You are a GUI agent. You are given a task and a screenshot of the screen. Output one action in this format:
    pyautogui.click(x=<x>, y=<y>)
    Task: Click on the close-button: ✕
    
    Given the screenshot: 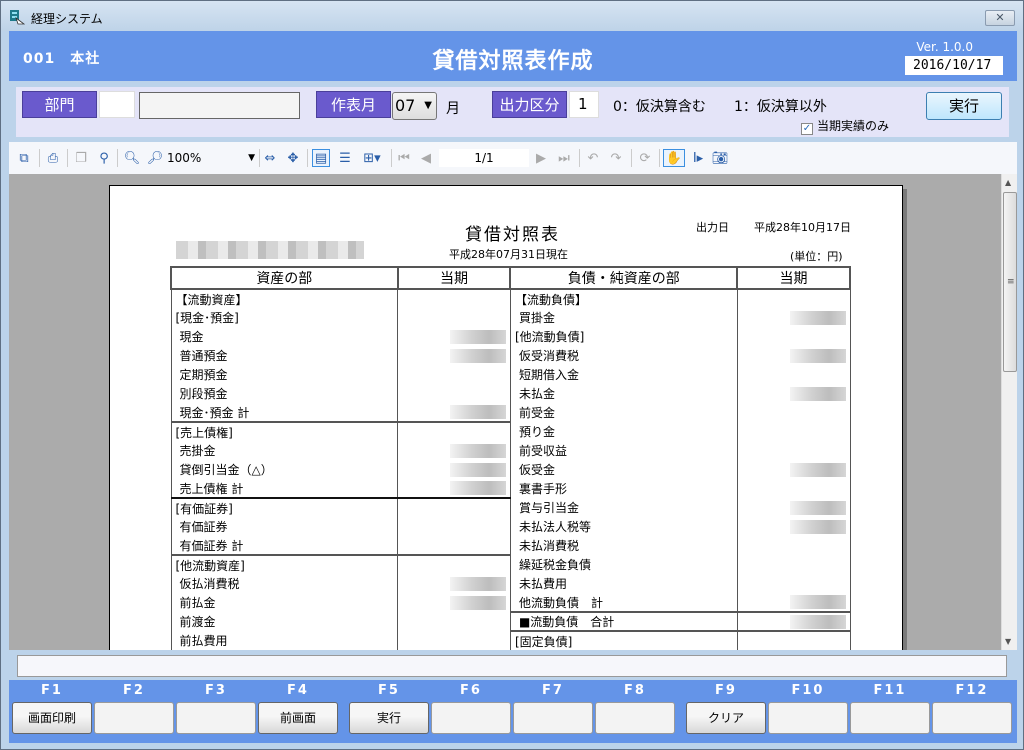 What is the action you would take?
    pyautogui.click(x=1000, y=18)
    